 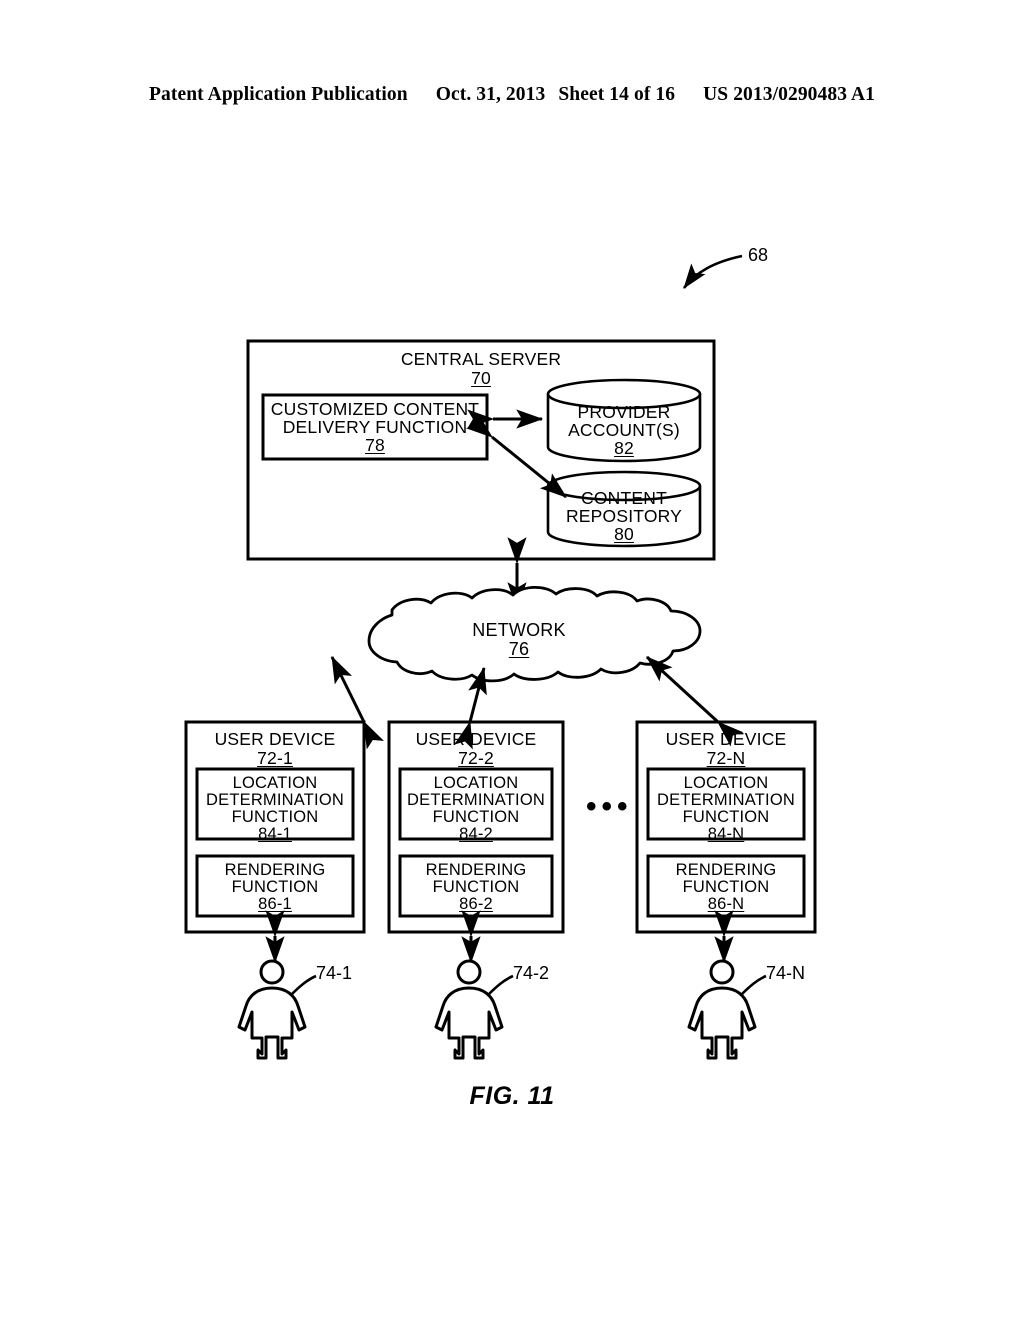 I want to click on rendering-function-3-line-1: RENDERING, so click(x=726, y=870).